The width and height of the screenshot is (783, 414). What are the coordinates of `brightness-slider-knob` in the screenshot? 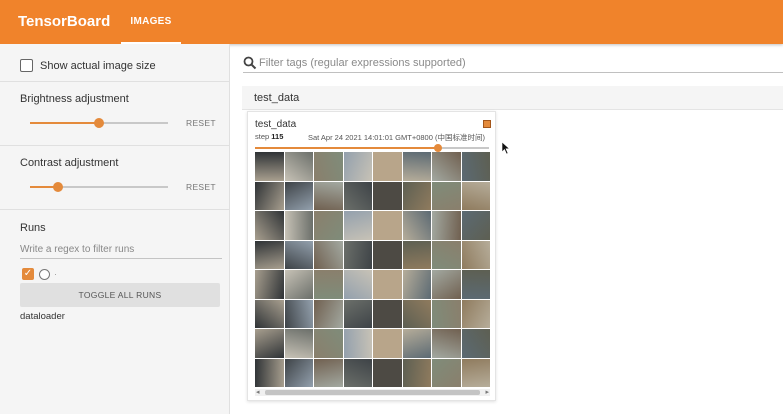 It's located at (99, 123).